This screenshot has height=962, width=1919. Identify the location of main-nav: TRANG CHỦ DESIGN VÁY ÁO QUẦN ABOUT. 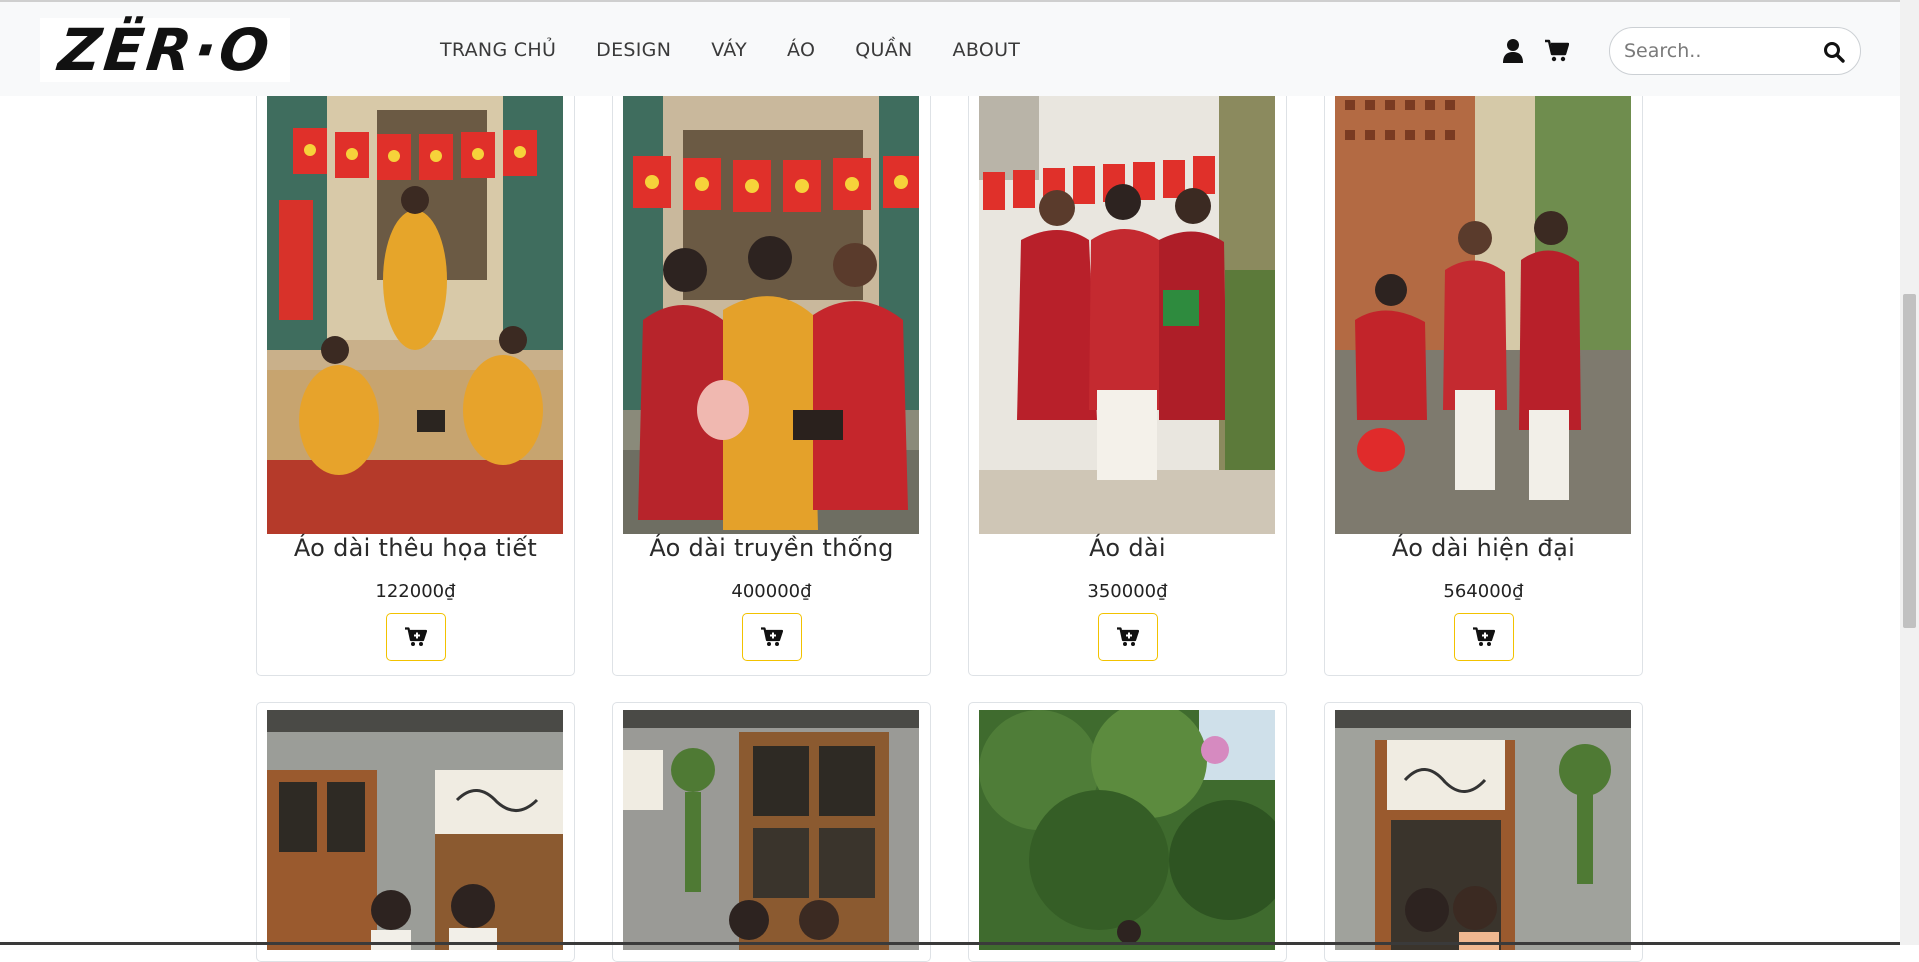
(730, 50).